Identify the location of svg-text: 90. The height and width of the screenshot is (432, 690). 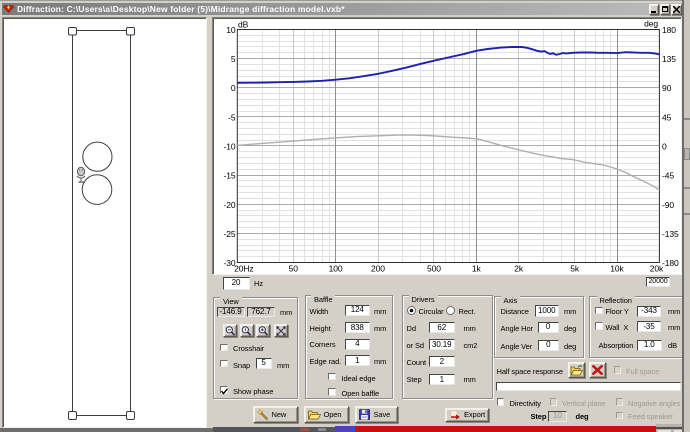
(667, 88).